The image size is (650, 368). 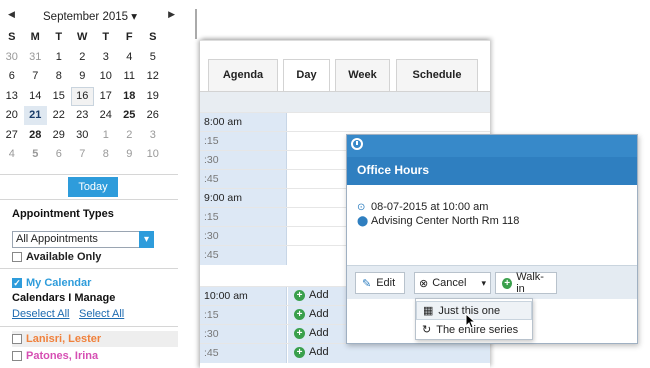 I want to click on panel-edge, so click(x=194, y=24).